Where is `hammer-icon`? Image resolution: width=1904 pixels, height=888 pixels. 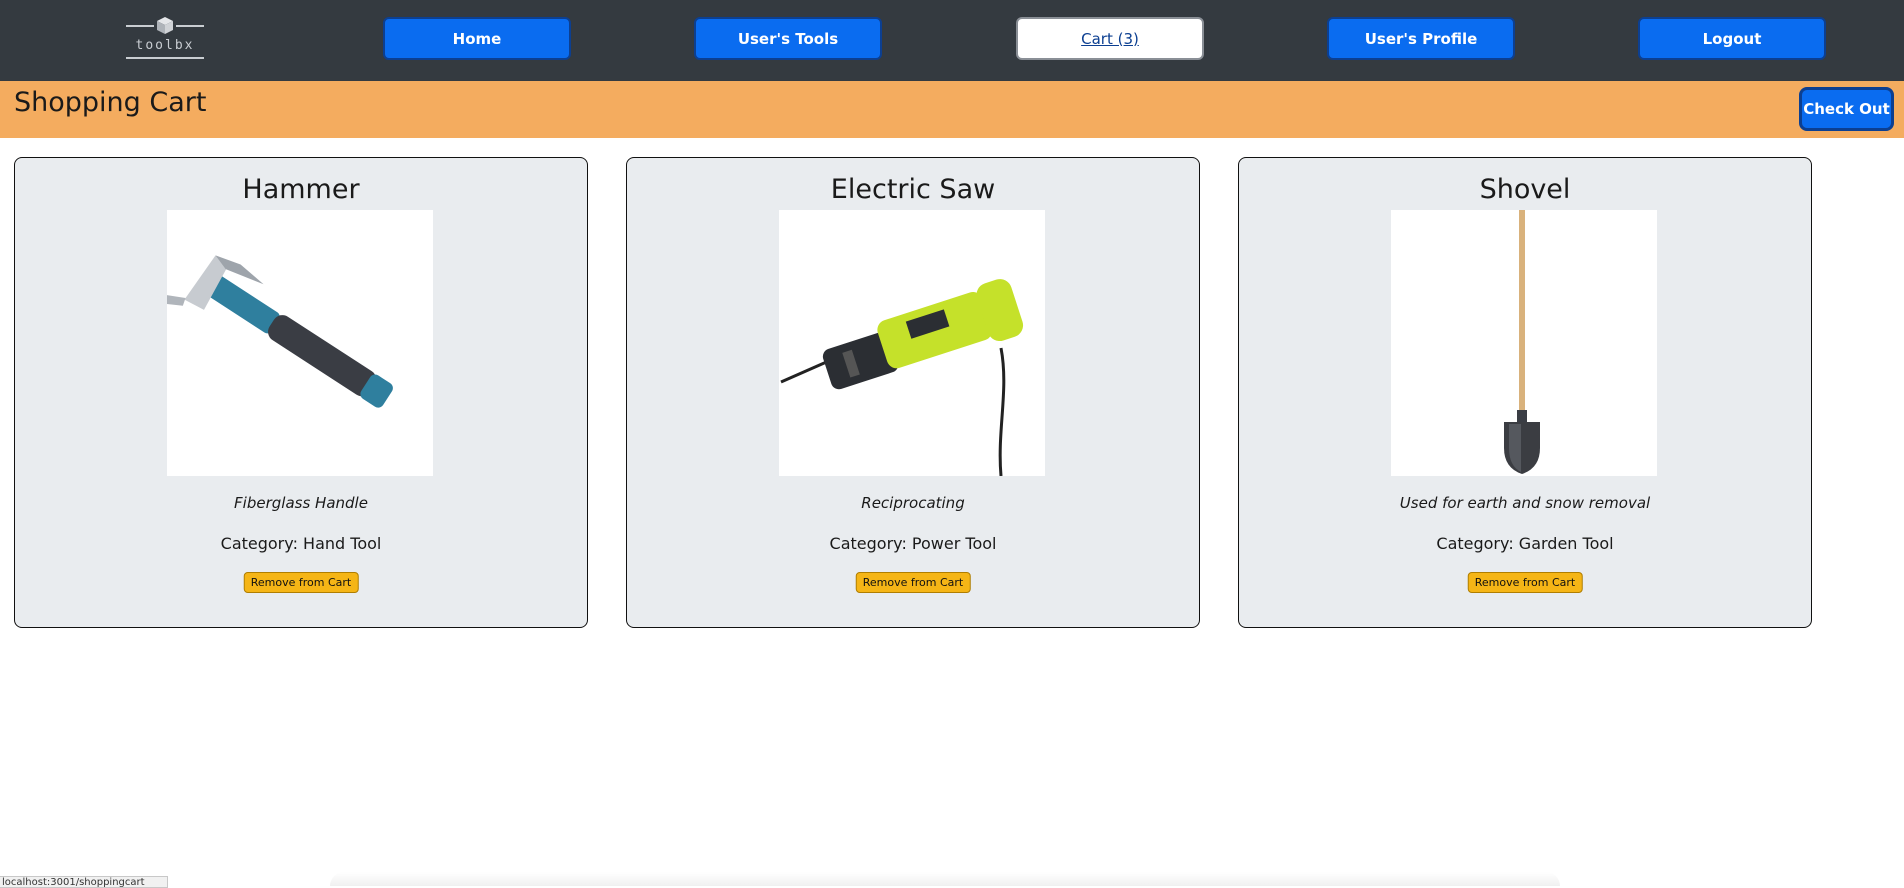
hammer-icon is located at coordinates (280, 331).